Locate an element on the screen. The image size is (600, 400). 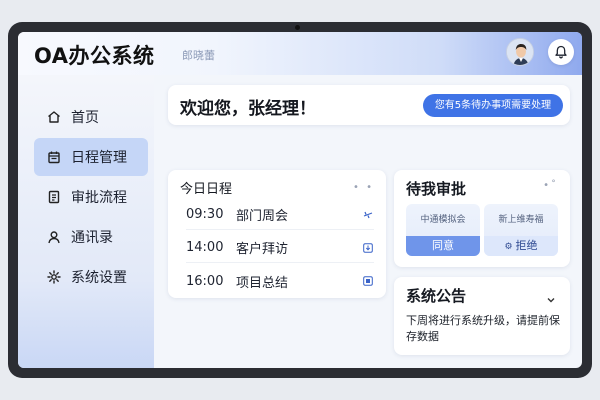
sidebar-item-approval: 审批流程 is located at coordinates (91, 197).